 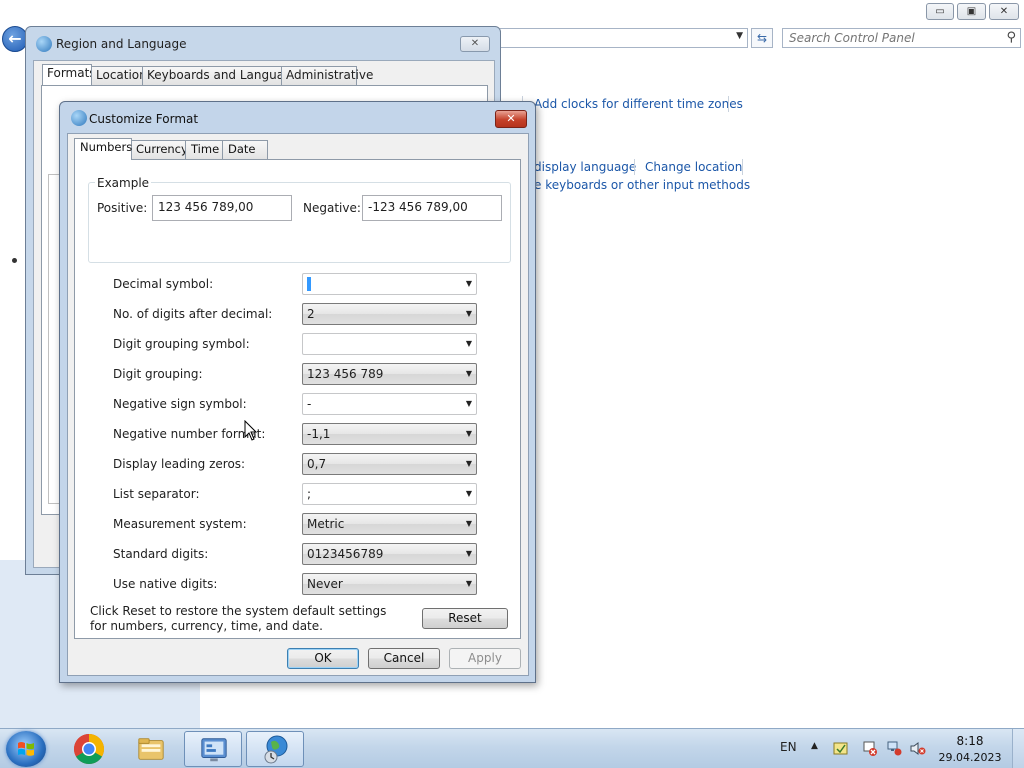 What do you see at coordinates (585, 167) in the screenshot?
I see `display-language-link: display language` at bounding box center [585, 167].